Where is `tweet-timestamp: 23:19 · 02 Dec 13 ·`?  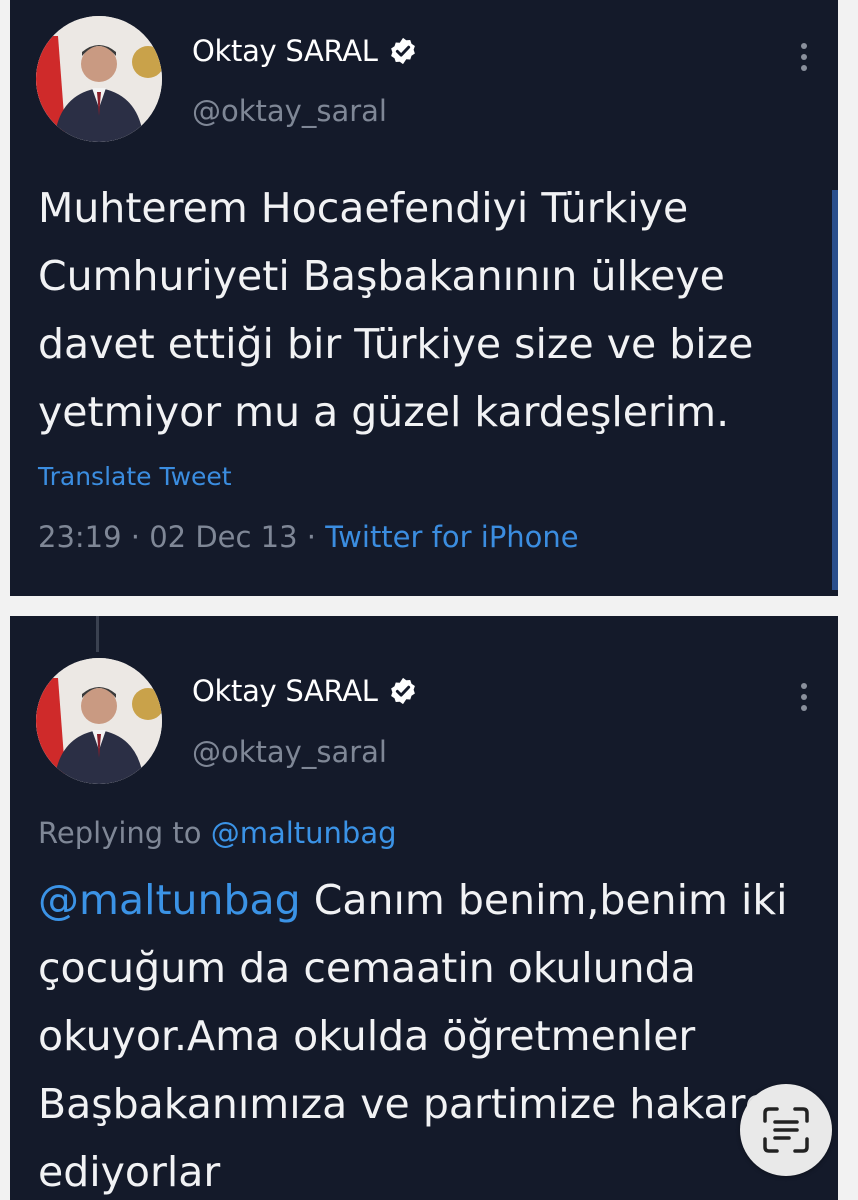
tweet-timestamp: 23:19 · 02 Dec 13 · is located at coordinates (177, 537).